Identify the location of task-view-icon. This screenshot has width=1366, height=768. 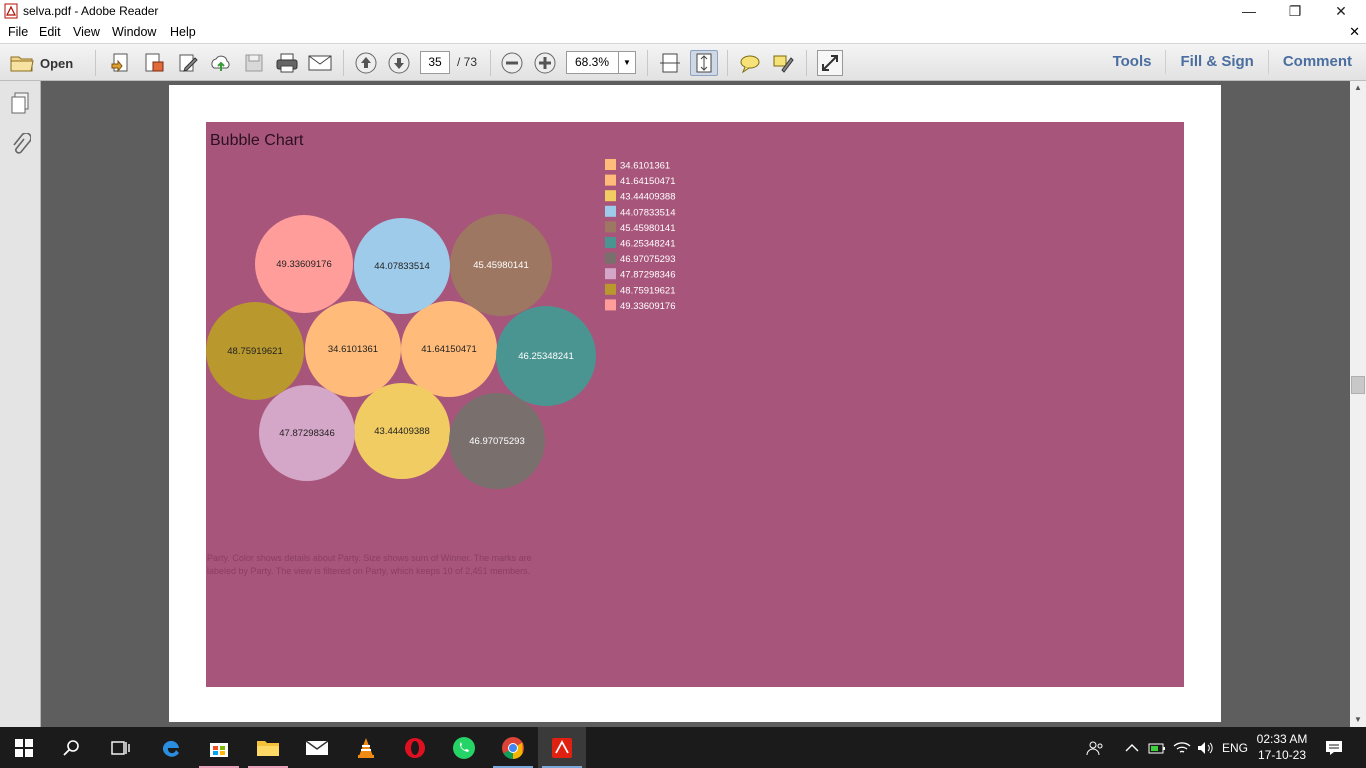
(120, 747).